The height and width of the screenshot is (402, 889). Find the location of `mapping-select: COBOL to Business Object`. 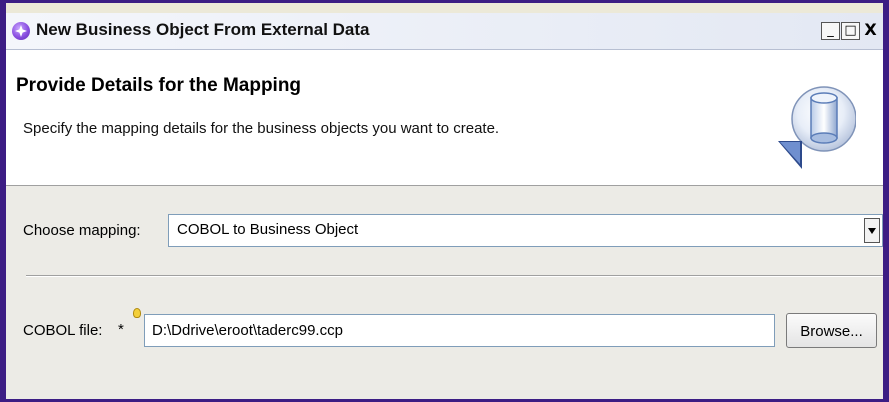

mapping-select: COBOL to Business Object is located at coordinates (525, 230).